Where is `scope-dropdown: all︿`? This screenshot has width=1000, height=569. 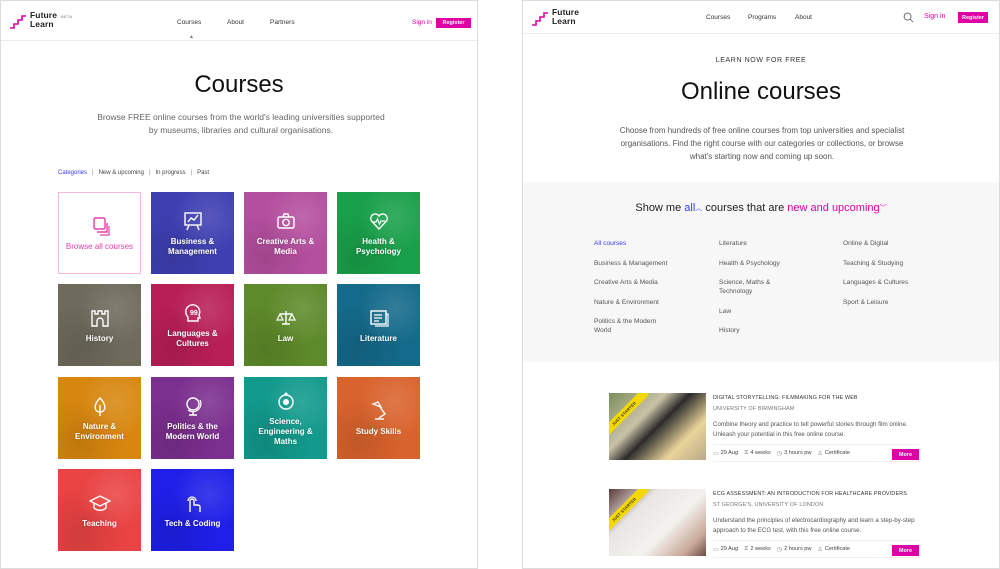
scope-dropdown: all︿ is located at coordinates (693, 208).